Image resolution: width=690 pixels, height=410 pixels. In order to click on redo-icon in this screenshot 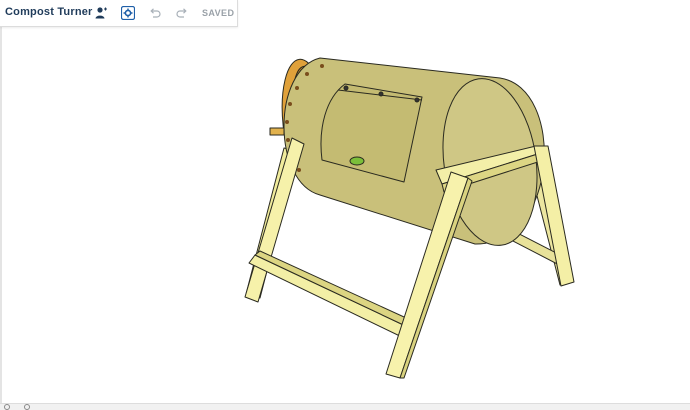, I will do `click(181, 13)`.